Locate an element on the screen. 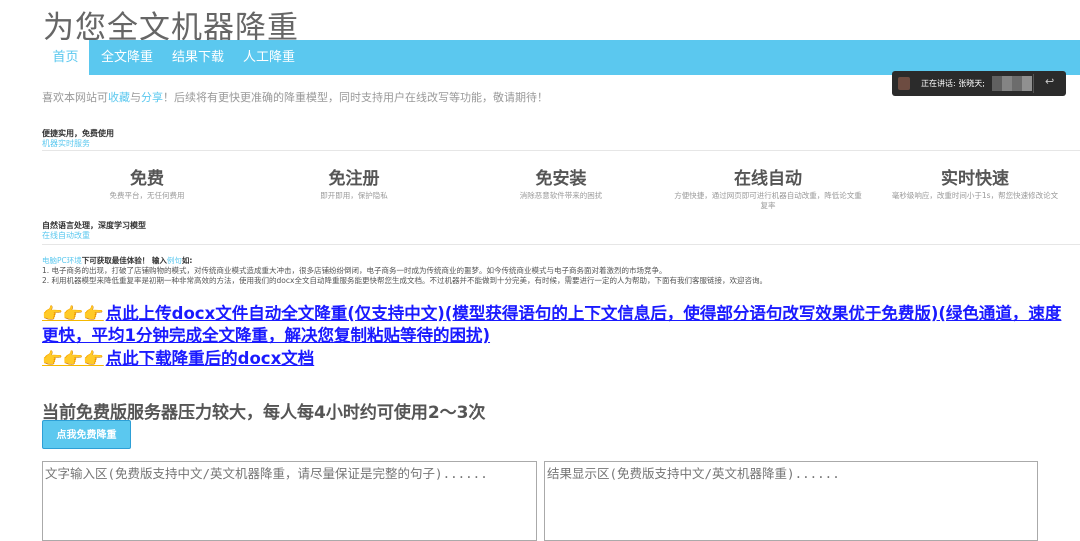  auto-rewrite-link: 在线自动改重 is located at coordinates (94, 236).